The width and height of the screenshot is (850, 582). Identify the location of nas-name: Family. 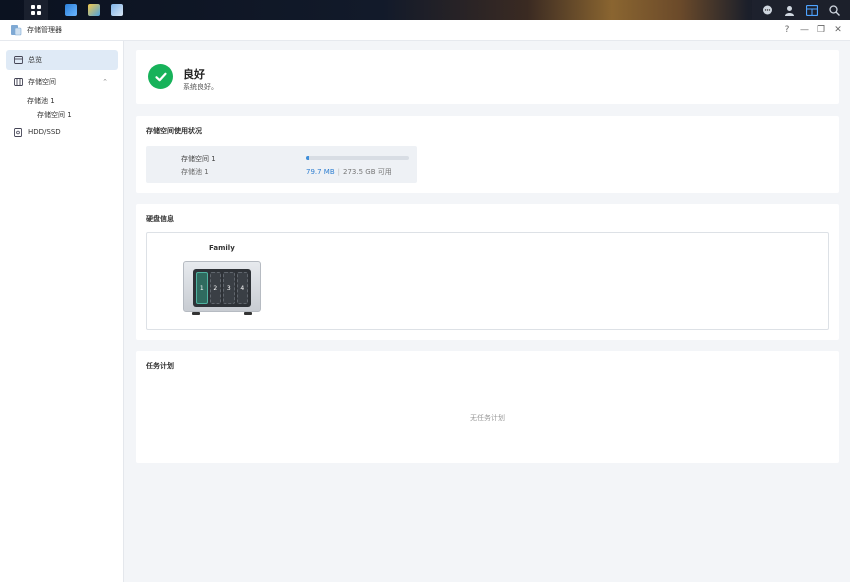
(222, 248).